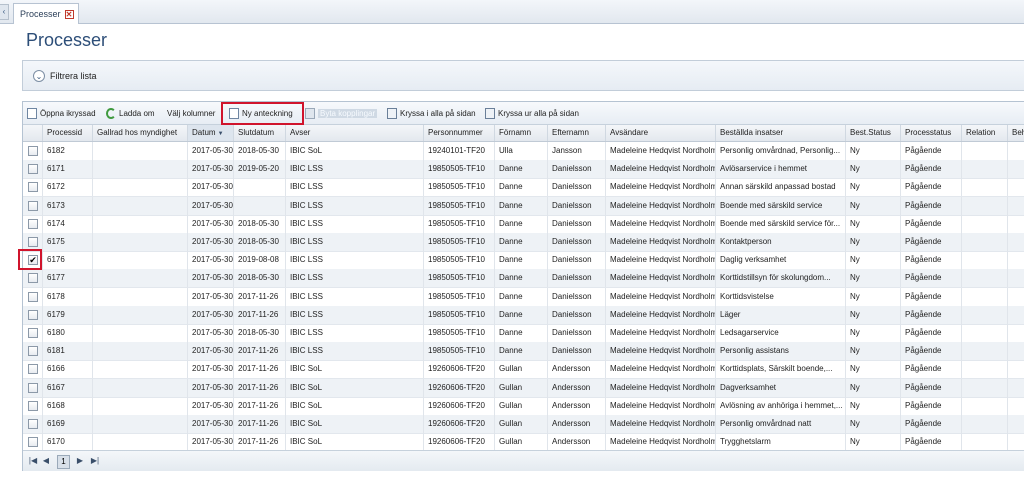 This screenshot has width=1024, height=479. What do you see at coordinates (73, 76) in the screenshot?
I see `filter-label: Filtrera lista` at bounding box center [73, 76].